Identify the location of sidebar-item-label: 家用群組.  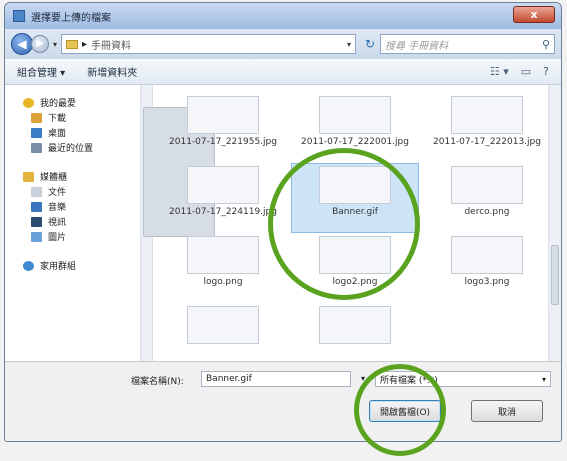
(58, 267).